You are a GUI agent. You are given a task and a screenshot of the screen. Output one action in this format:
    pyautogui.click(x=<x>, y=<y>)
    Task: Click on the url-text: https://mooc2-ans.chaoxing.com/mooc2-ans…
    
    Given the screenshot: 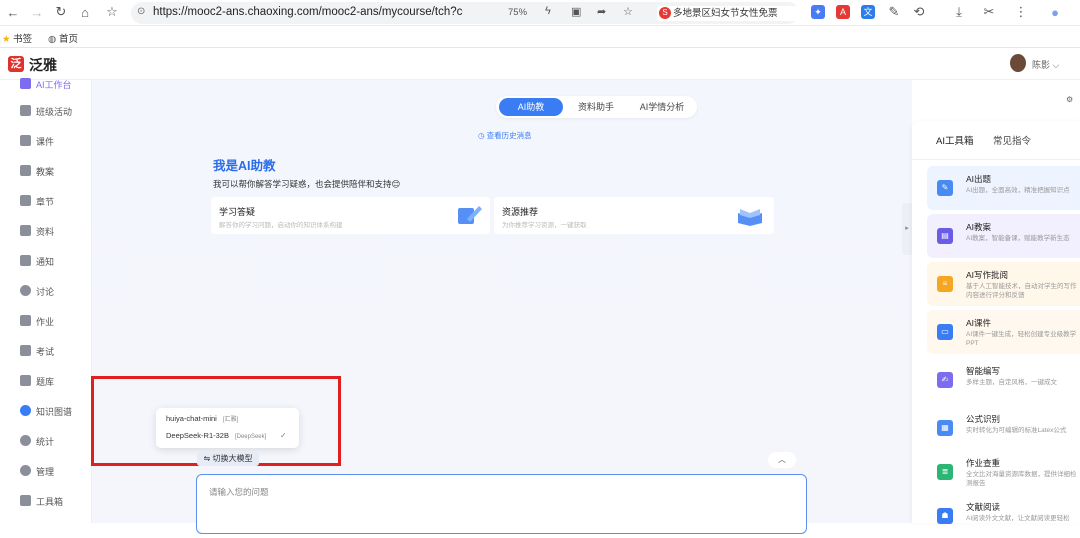 What is the action you would take?
    pyautogui.click(x=308, y=12)
    